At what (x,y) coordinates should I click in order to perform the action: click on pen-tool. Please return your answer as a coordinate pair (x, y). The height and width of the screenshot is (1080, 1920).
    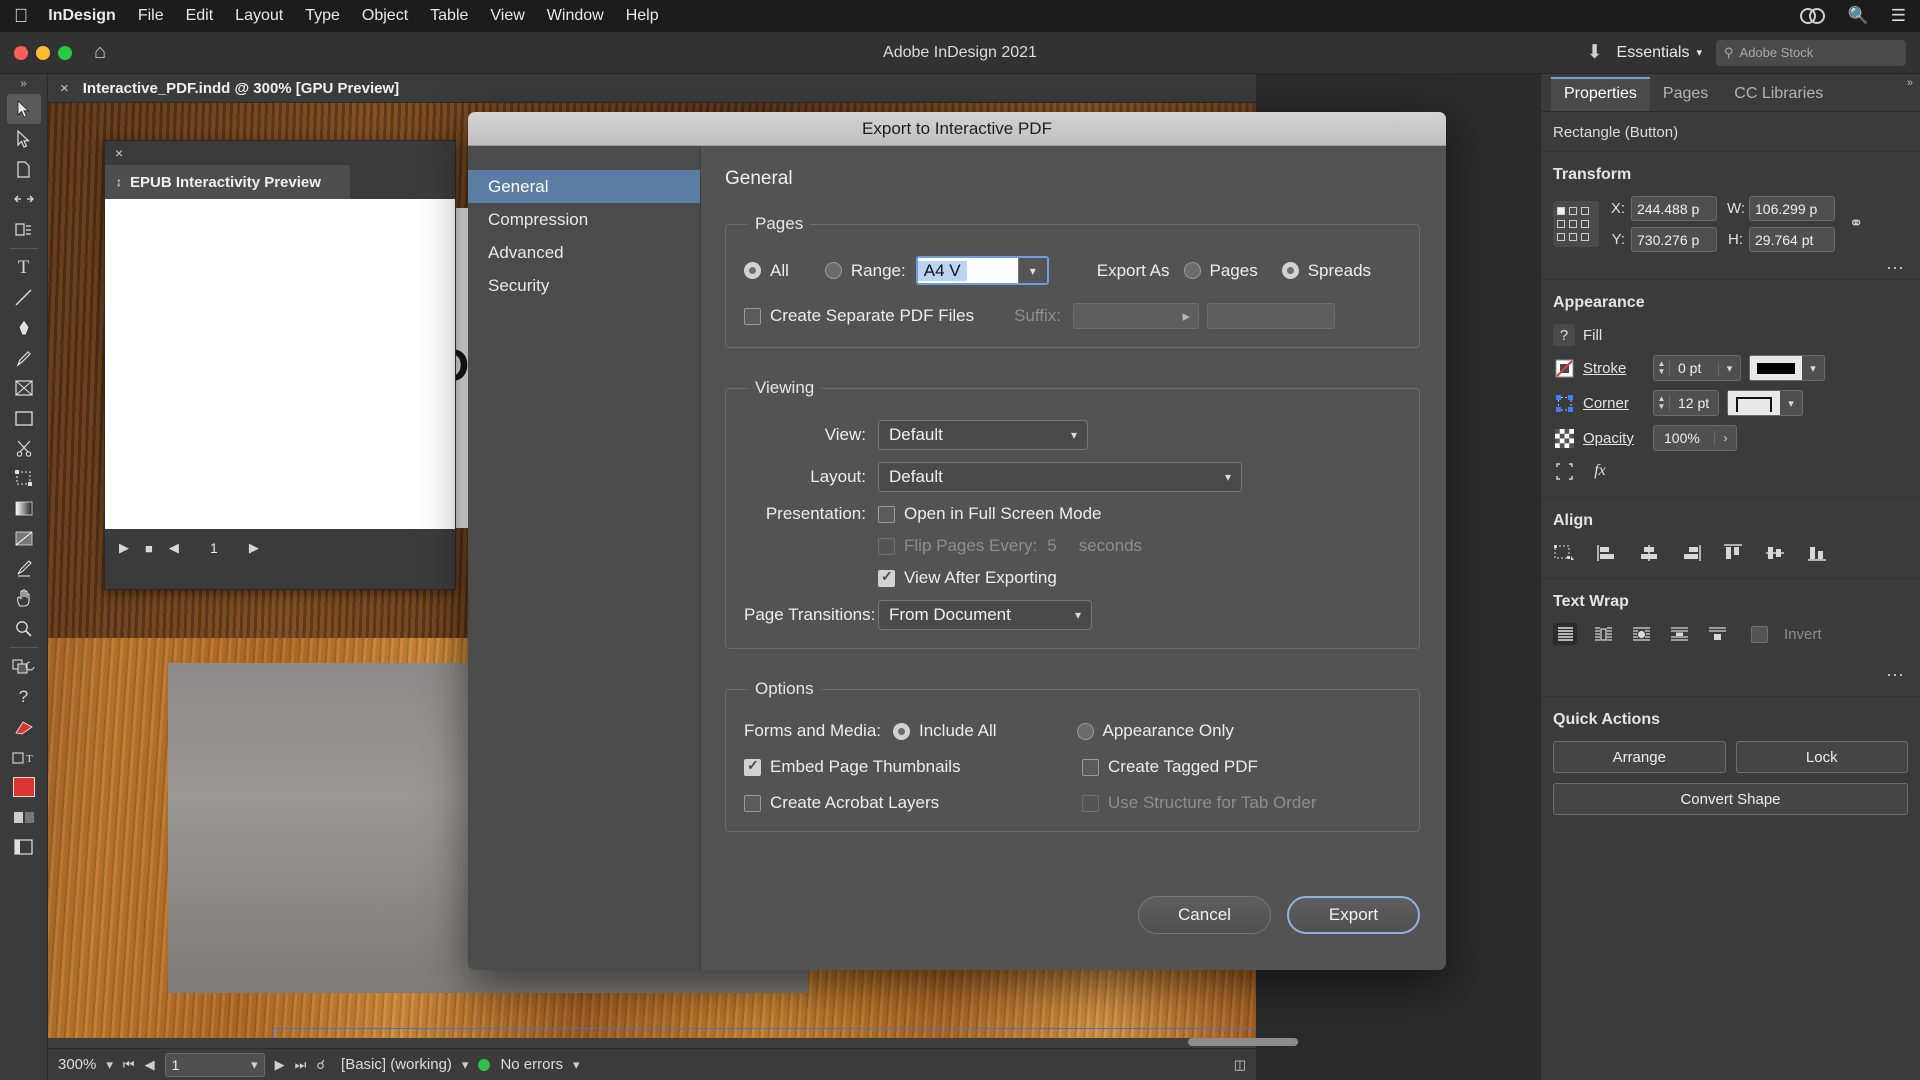
    Looking at the image, I should click on (24, 328).